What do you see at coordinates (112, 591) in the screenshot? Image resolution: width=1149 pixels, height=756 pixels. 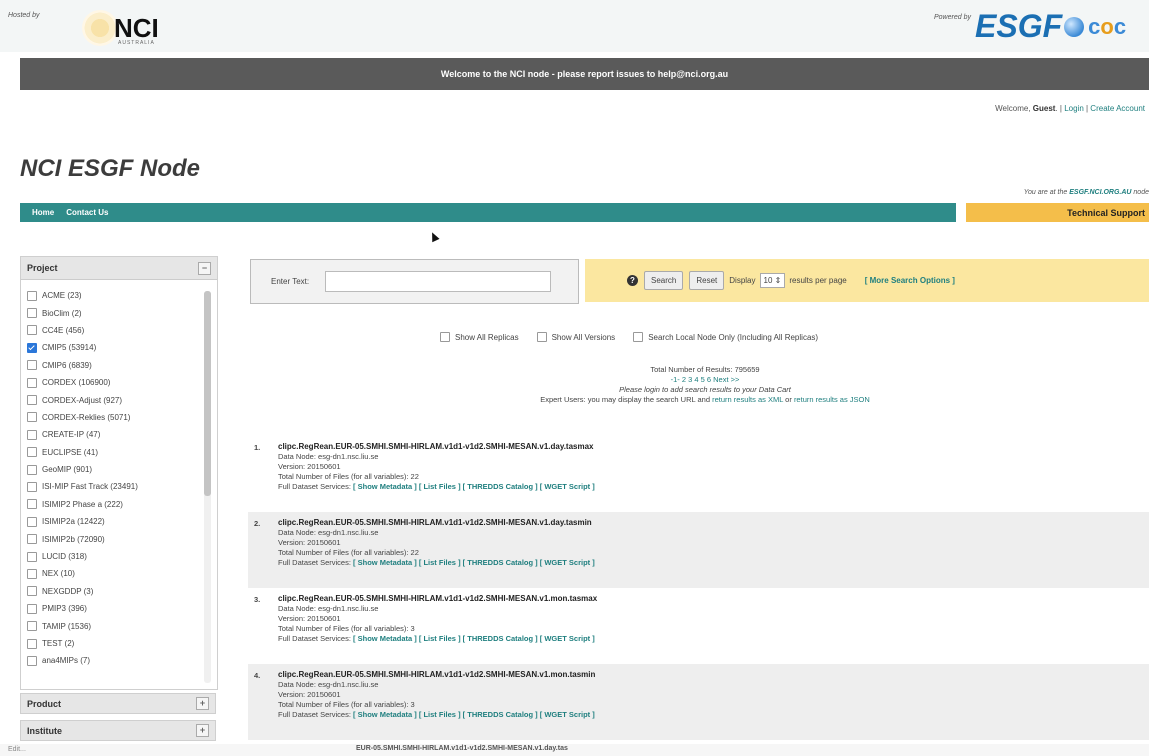 I see `facet-item: NEXGDDP (3)` at bounding box center [112, 591].